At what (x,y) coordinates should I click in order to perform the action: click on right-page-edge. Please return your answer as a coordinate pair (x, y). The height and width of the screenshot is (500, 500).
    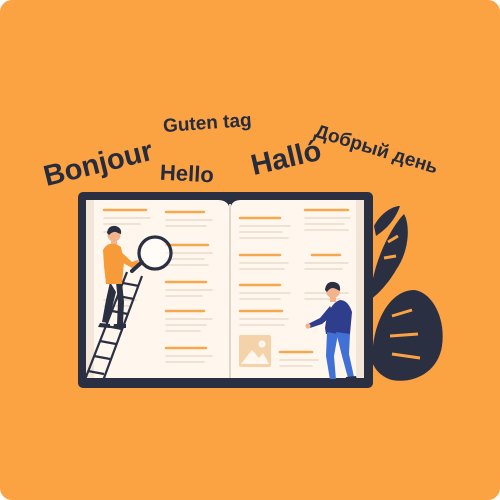
    Looking at the image, I should click on (360, 289).